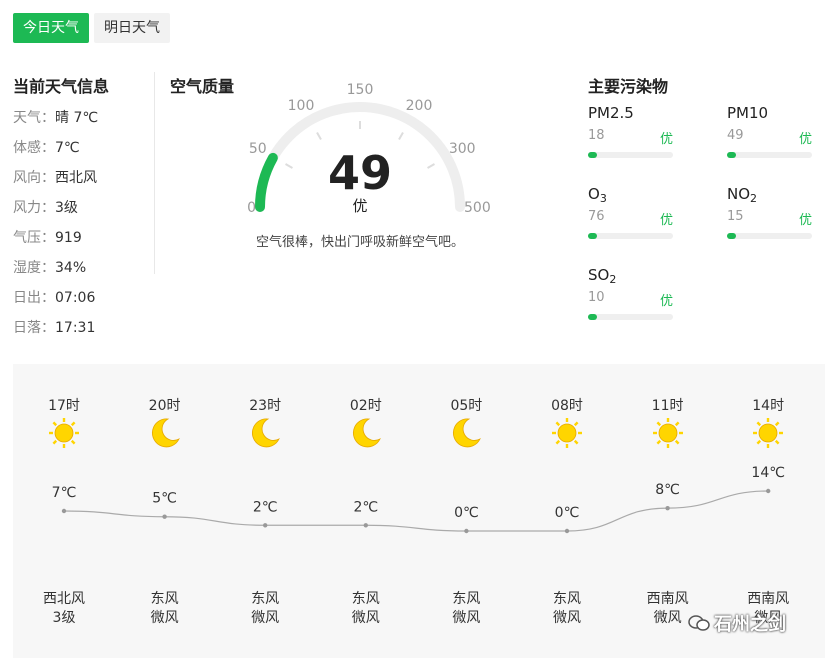 The image size is (825, 658). Describe the element at coordinates (768, 406) in the screenshot. I see `forecast-time: 14时` at that location.